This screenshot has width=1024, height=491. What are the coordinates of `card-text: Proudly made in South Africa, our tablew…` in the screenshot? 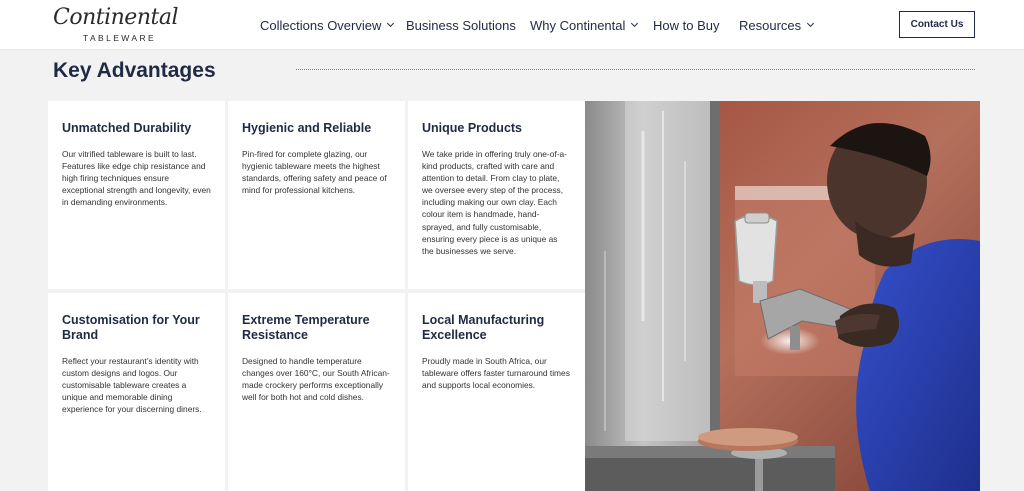 It's located at (496, 373).